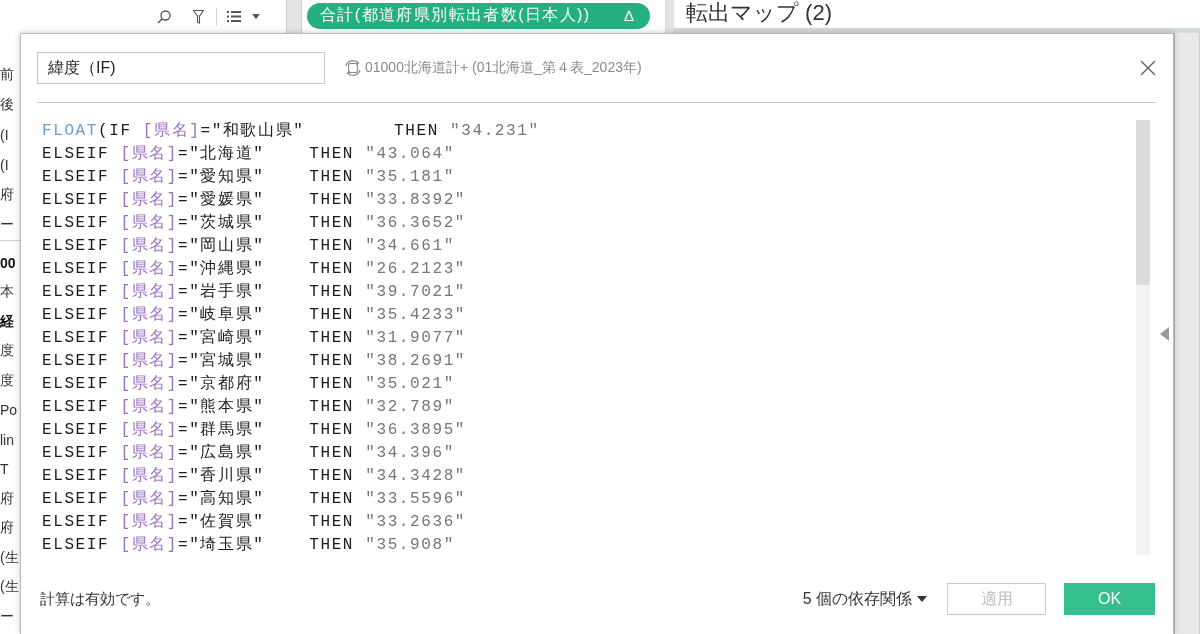  I want to click on dependencies-button: 5 個の依存関係, so click(864, 599).